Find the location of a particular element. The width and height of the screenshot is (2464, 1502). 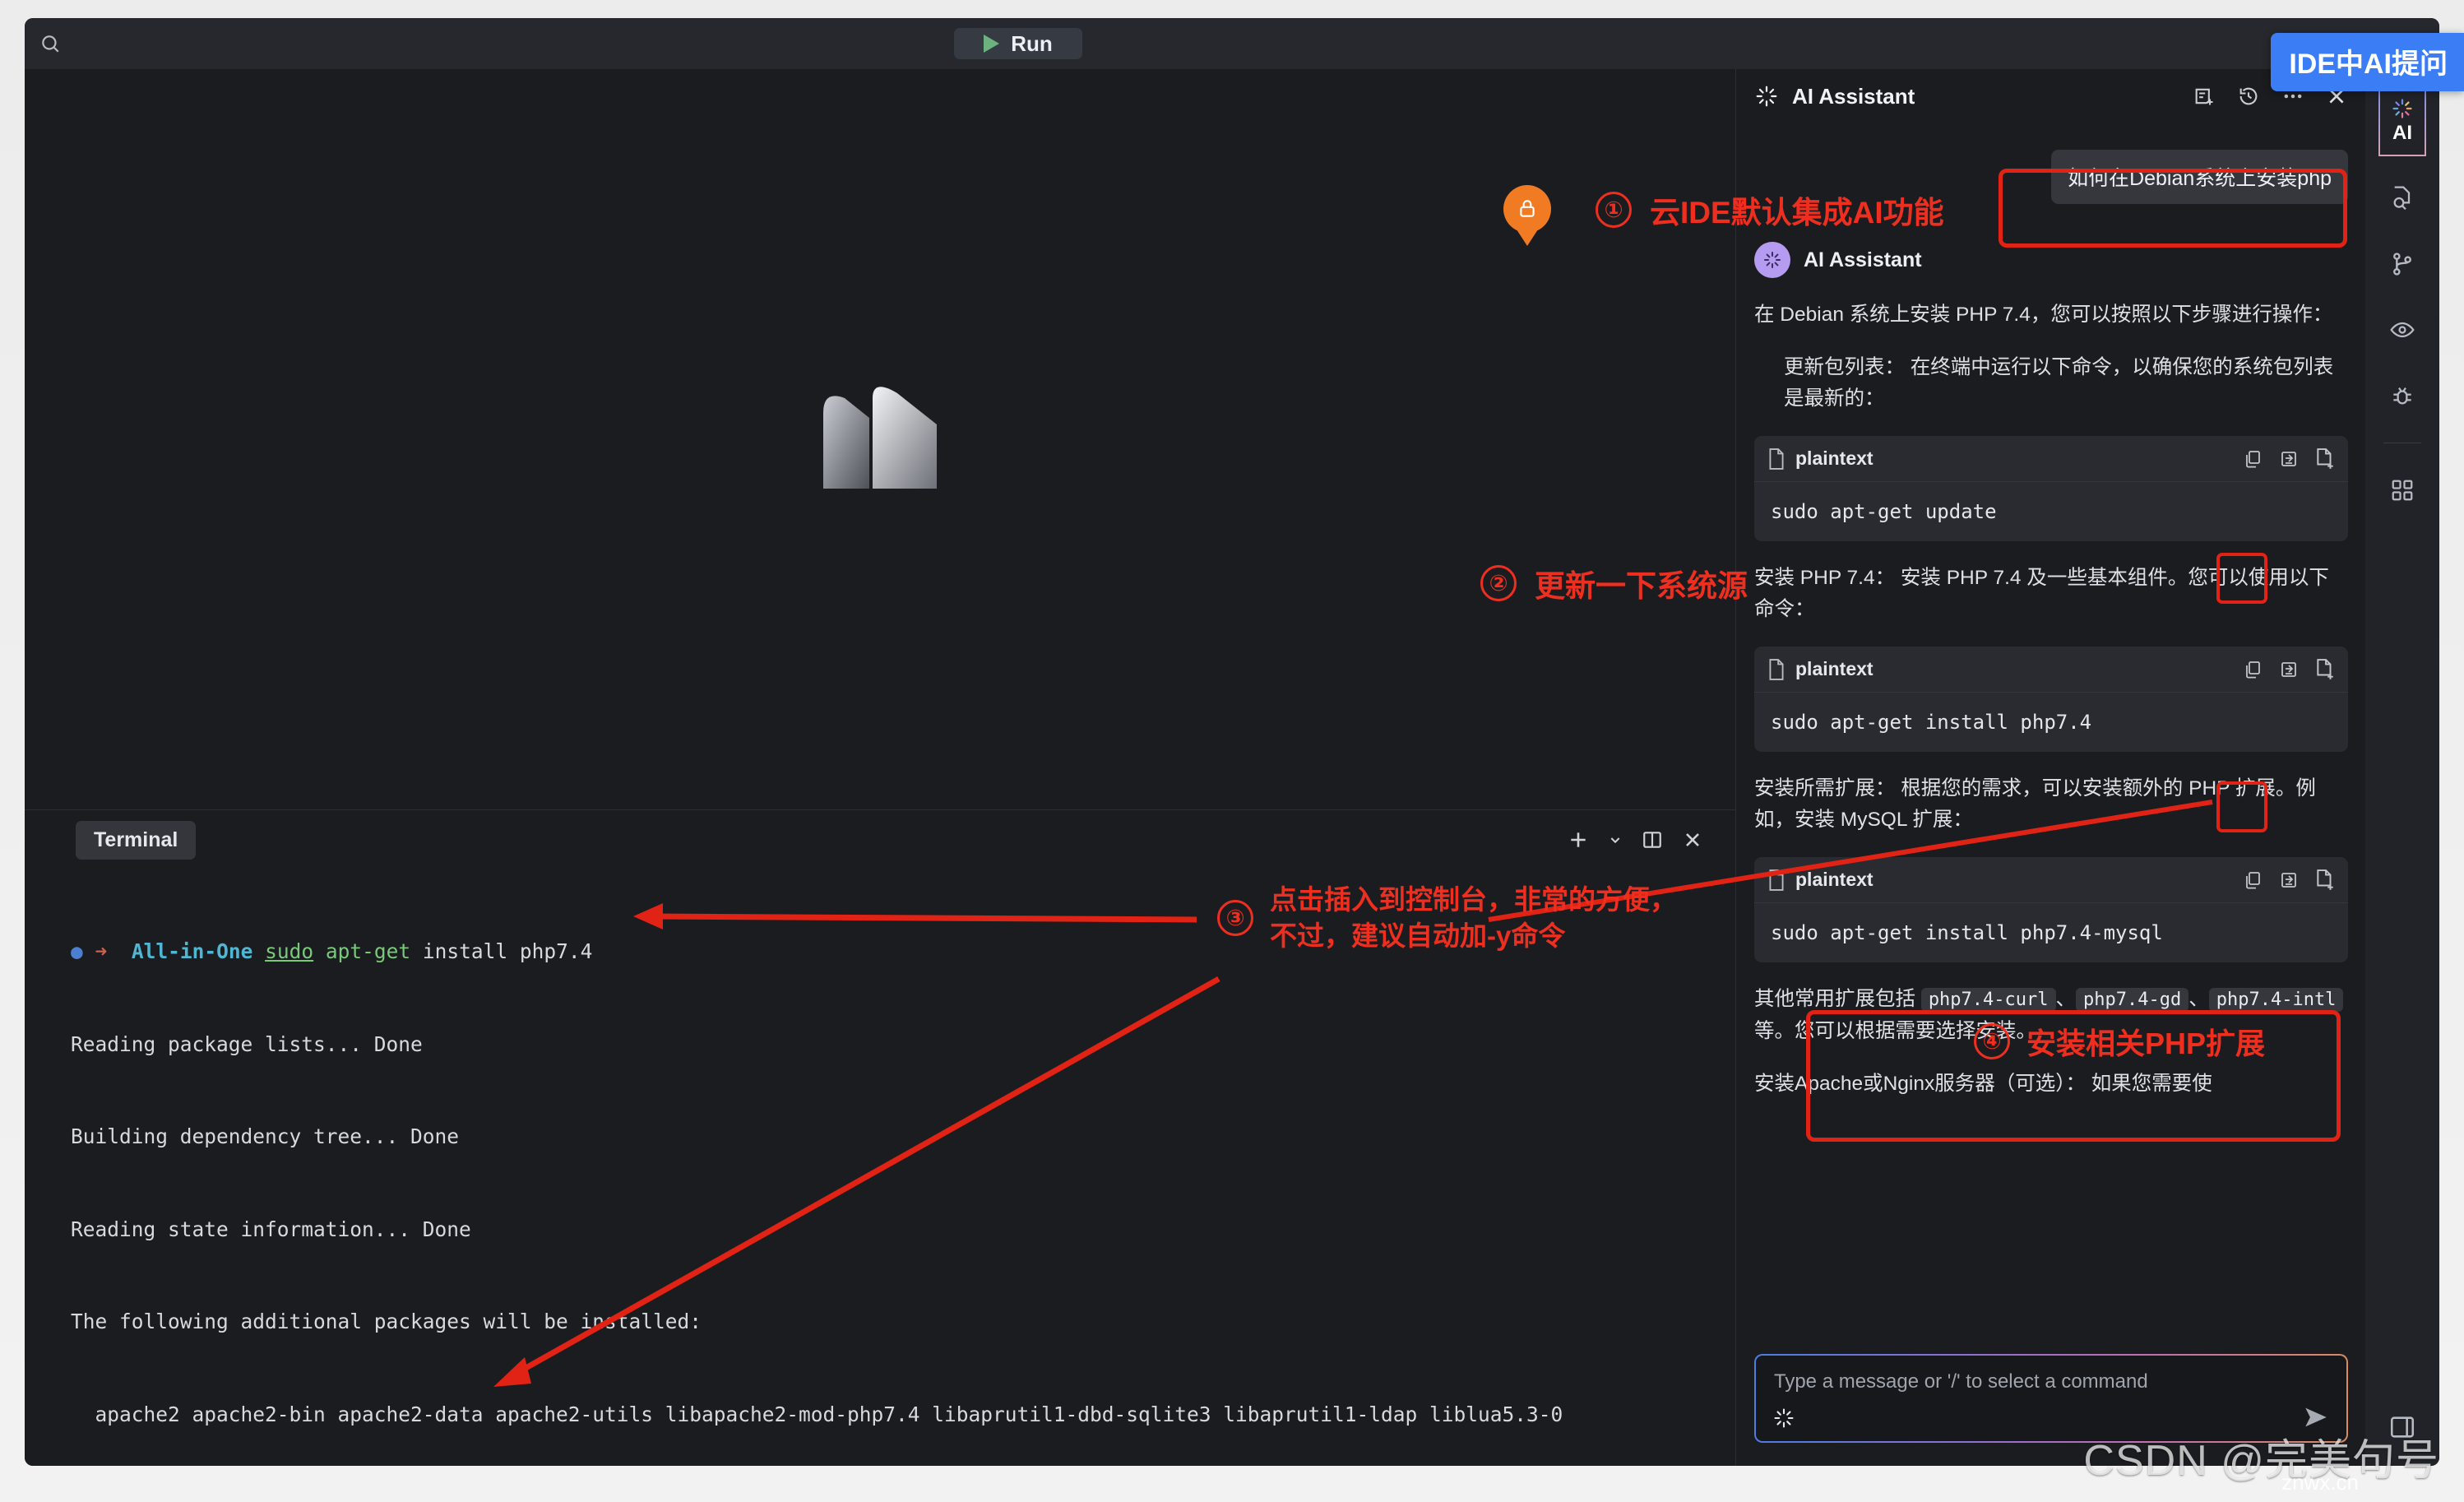

chevron-down-icon is located at coordinates (1615, 839).